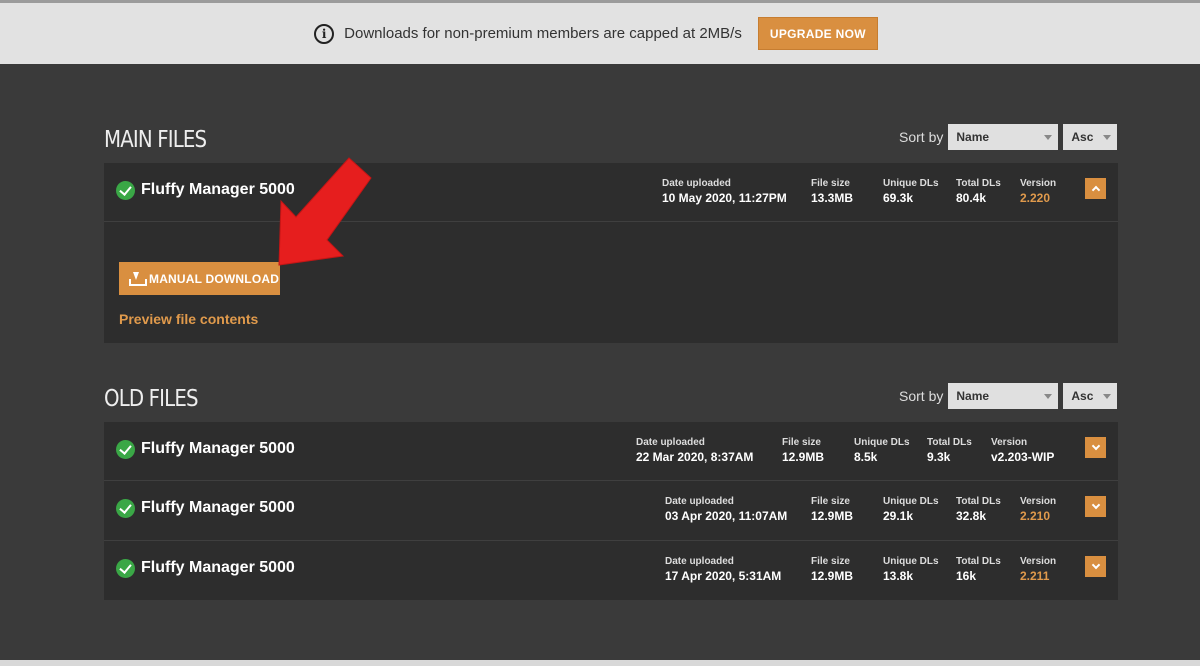 Image resolution: width=1200 pixels, height=666 pixels. What do you see at coordinates (325, 211) in the screenshot?
I see `red-arrow-icon` at bounding box center [325, 211].